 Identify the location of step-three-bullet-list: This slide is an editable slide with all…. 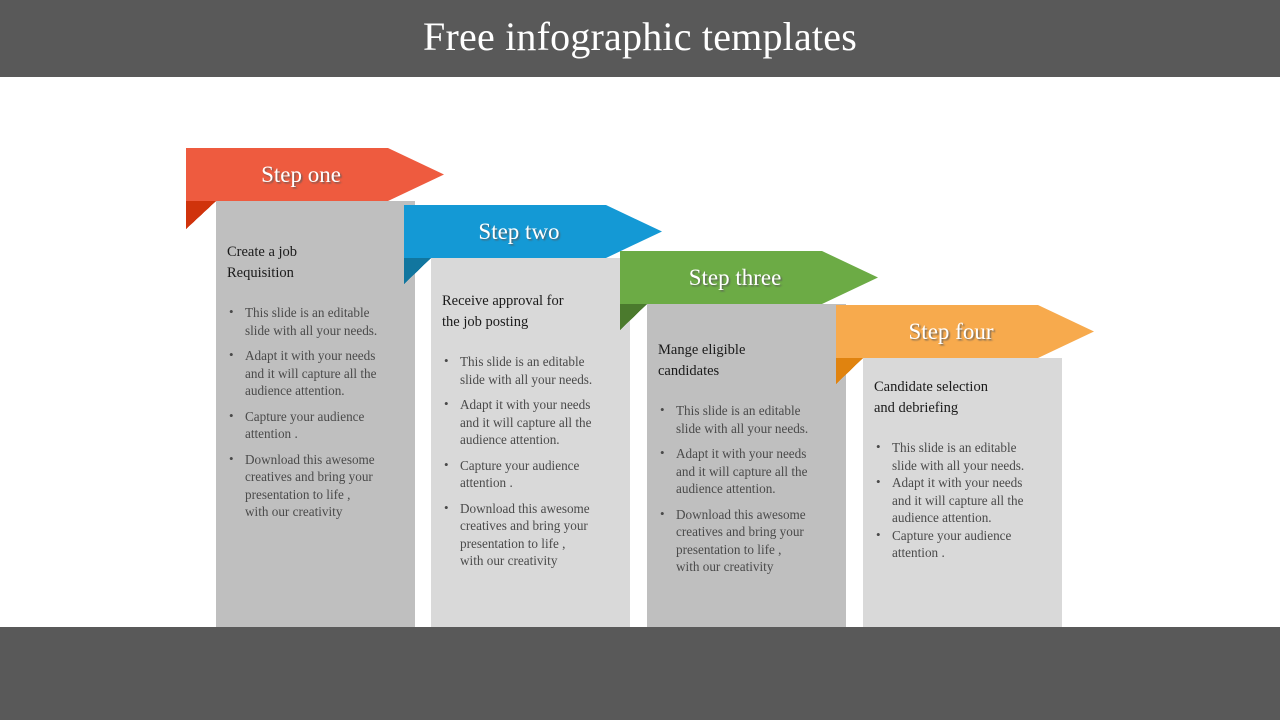
(746, 488).